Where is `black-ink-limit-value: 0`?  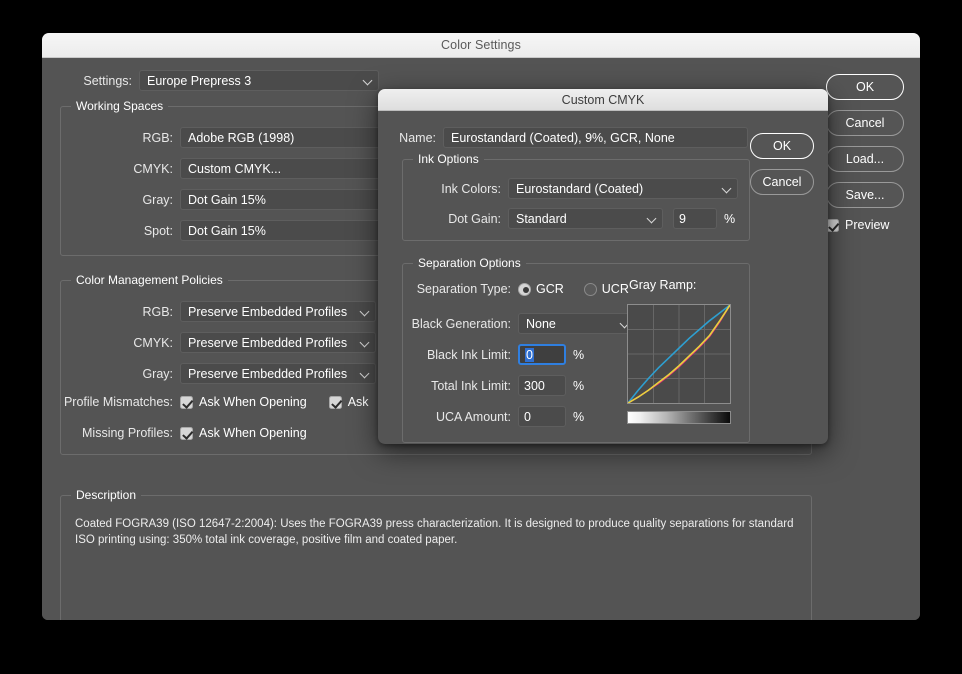 black-ink-limit-value: 0 is located at coordinates (529, 354).